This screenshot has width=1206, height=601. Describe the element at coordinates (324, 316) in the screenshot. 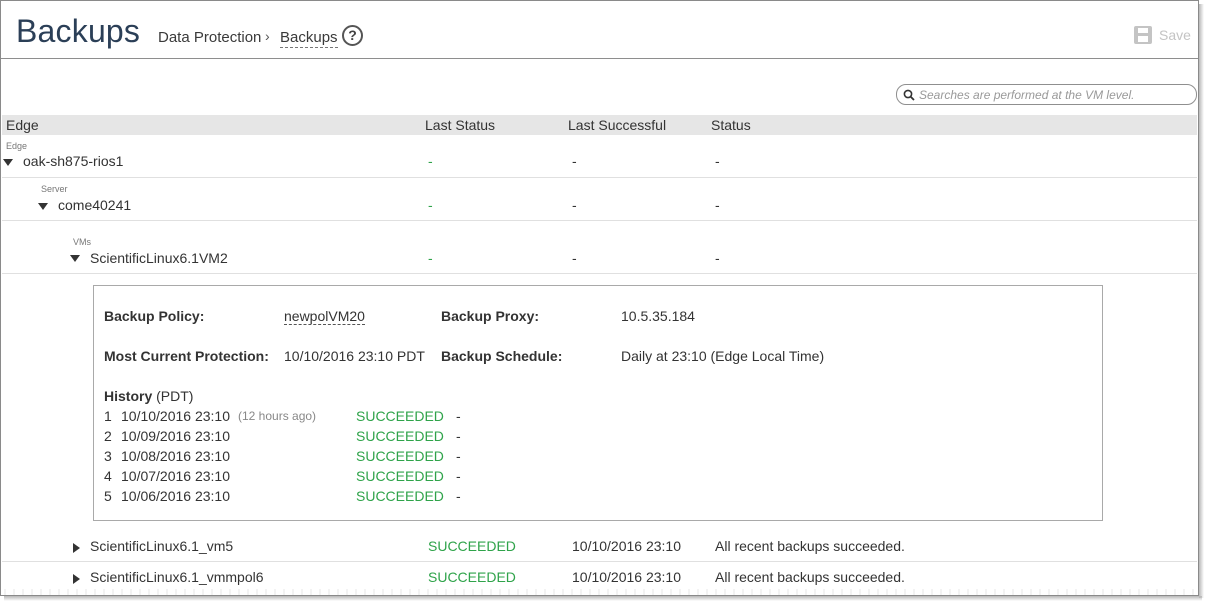

I see `backup-policy-link: newpolVM20` at that location.